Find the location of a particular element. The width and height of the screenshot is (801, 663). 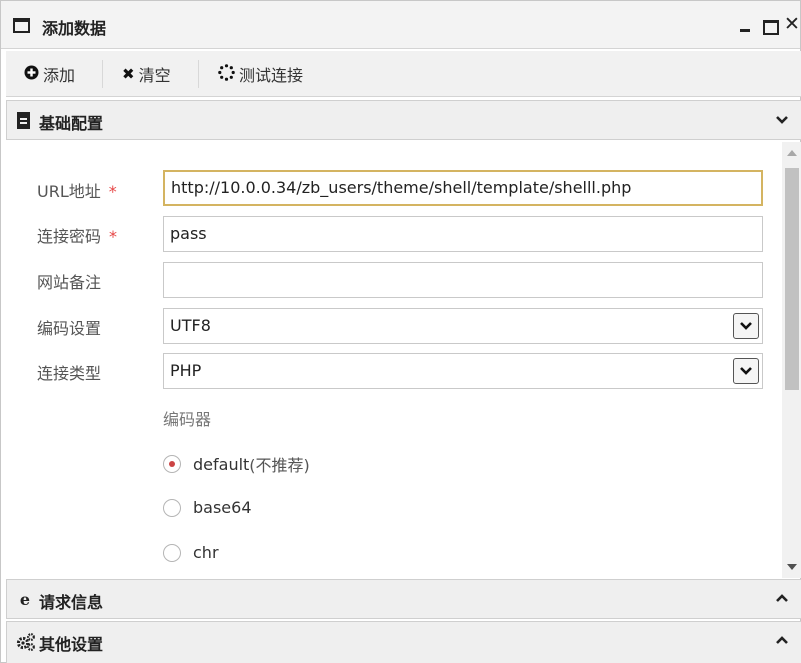

note-input is located at coordinates (463, 280).